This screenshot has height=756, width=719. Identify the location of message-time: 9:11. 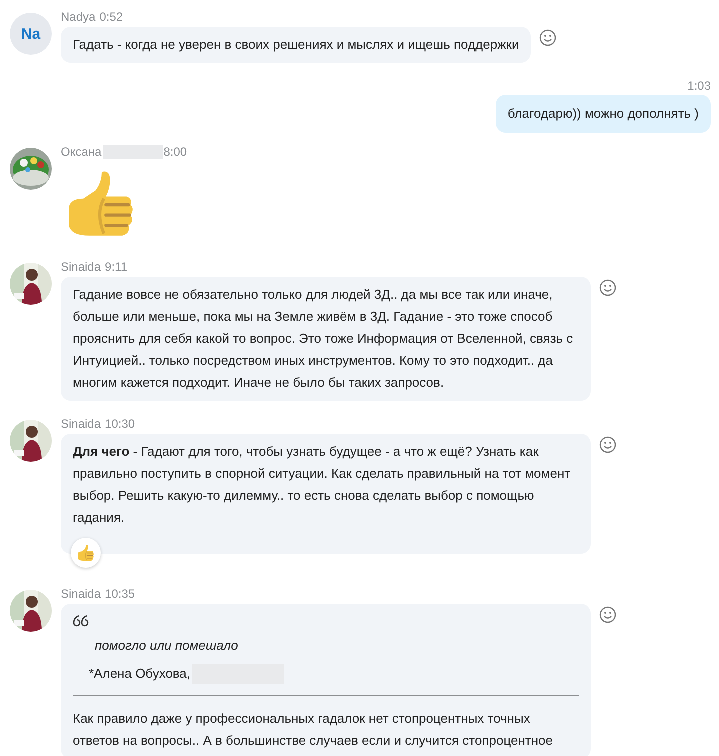
(116, 267).